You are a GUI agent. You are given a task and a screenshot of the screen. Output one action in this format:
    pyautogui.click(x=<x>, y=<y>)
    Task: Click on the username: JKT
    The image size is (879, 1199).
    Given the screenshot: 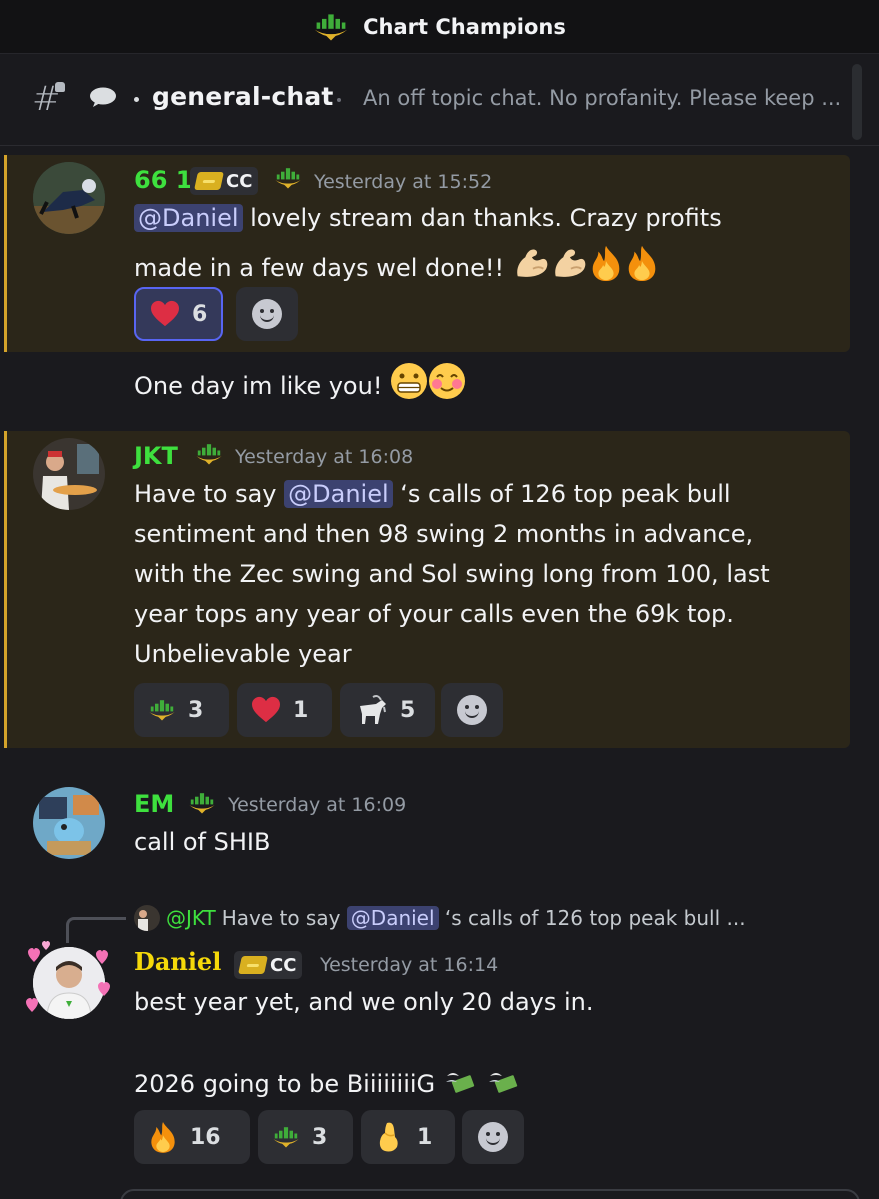 What is the action you would take?
    pyautogui.click(x=156, y=456)
    